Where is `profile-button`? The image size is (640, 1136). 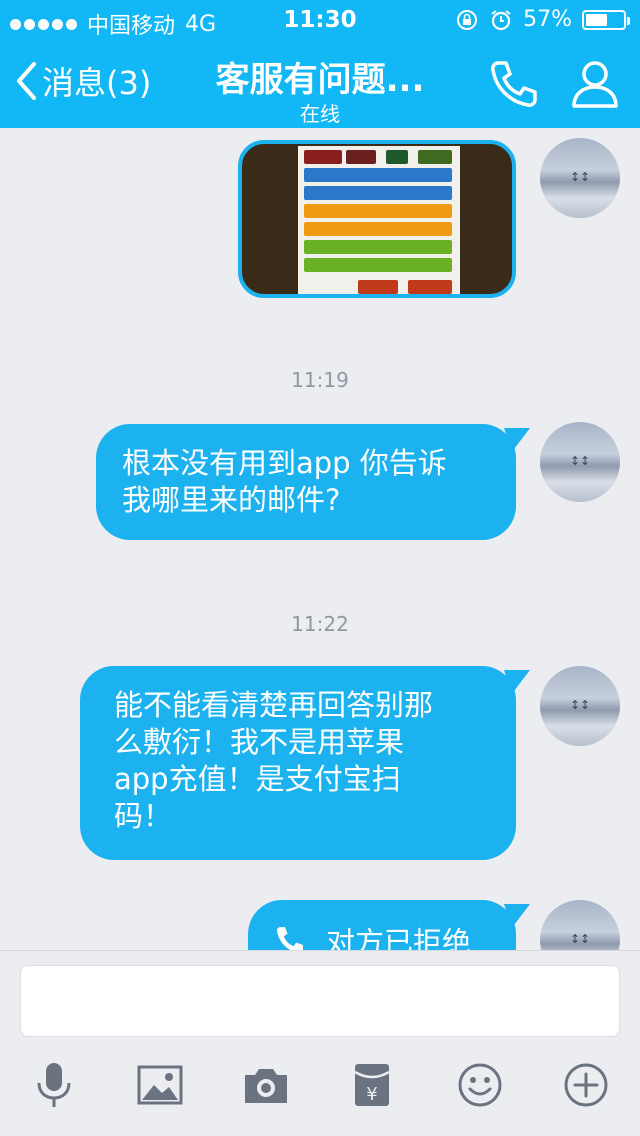 profile-button is located at coordinates (595, 84).